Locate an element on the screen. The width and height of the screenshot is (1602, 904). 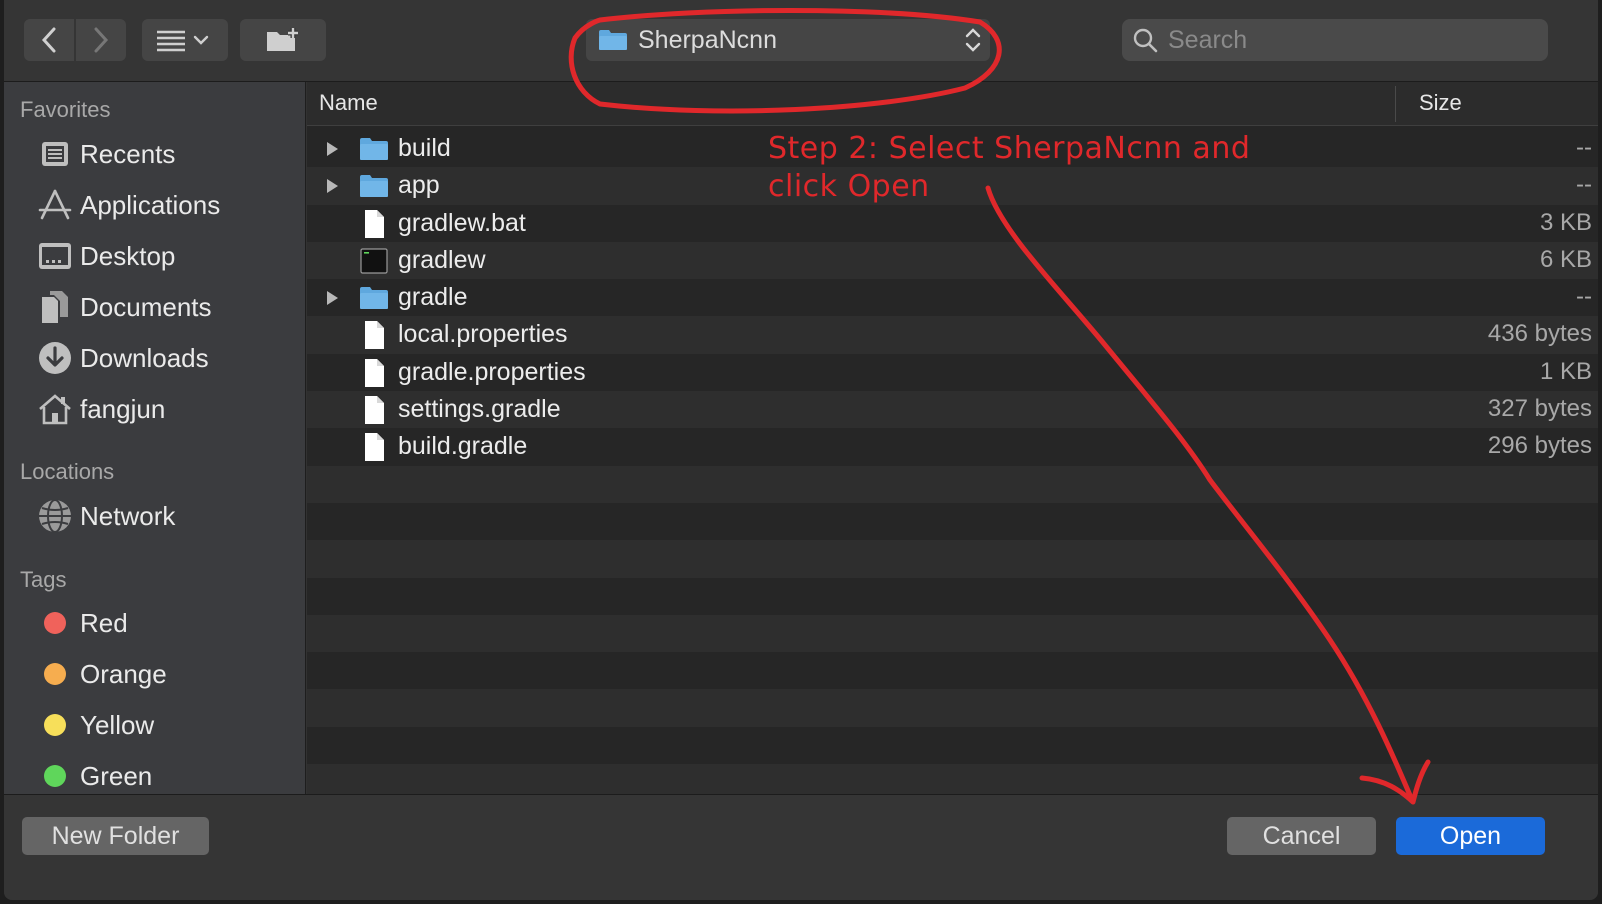
file-row: gradle -- is located at coordinates (952, 297).